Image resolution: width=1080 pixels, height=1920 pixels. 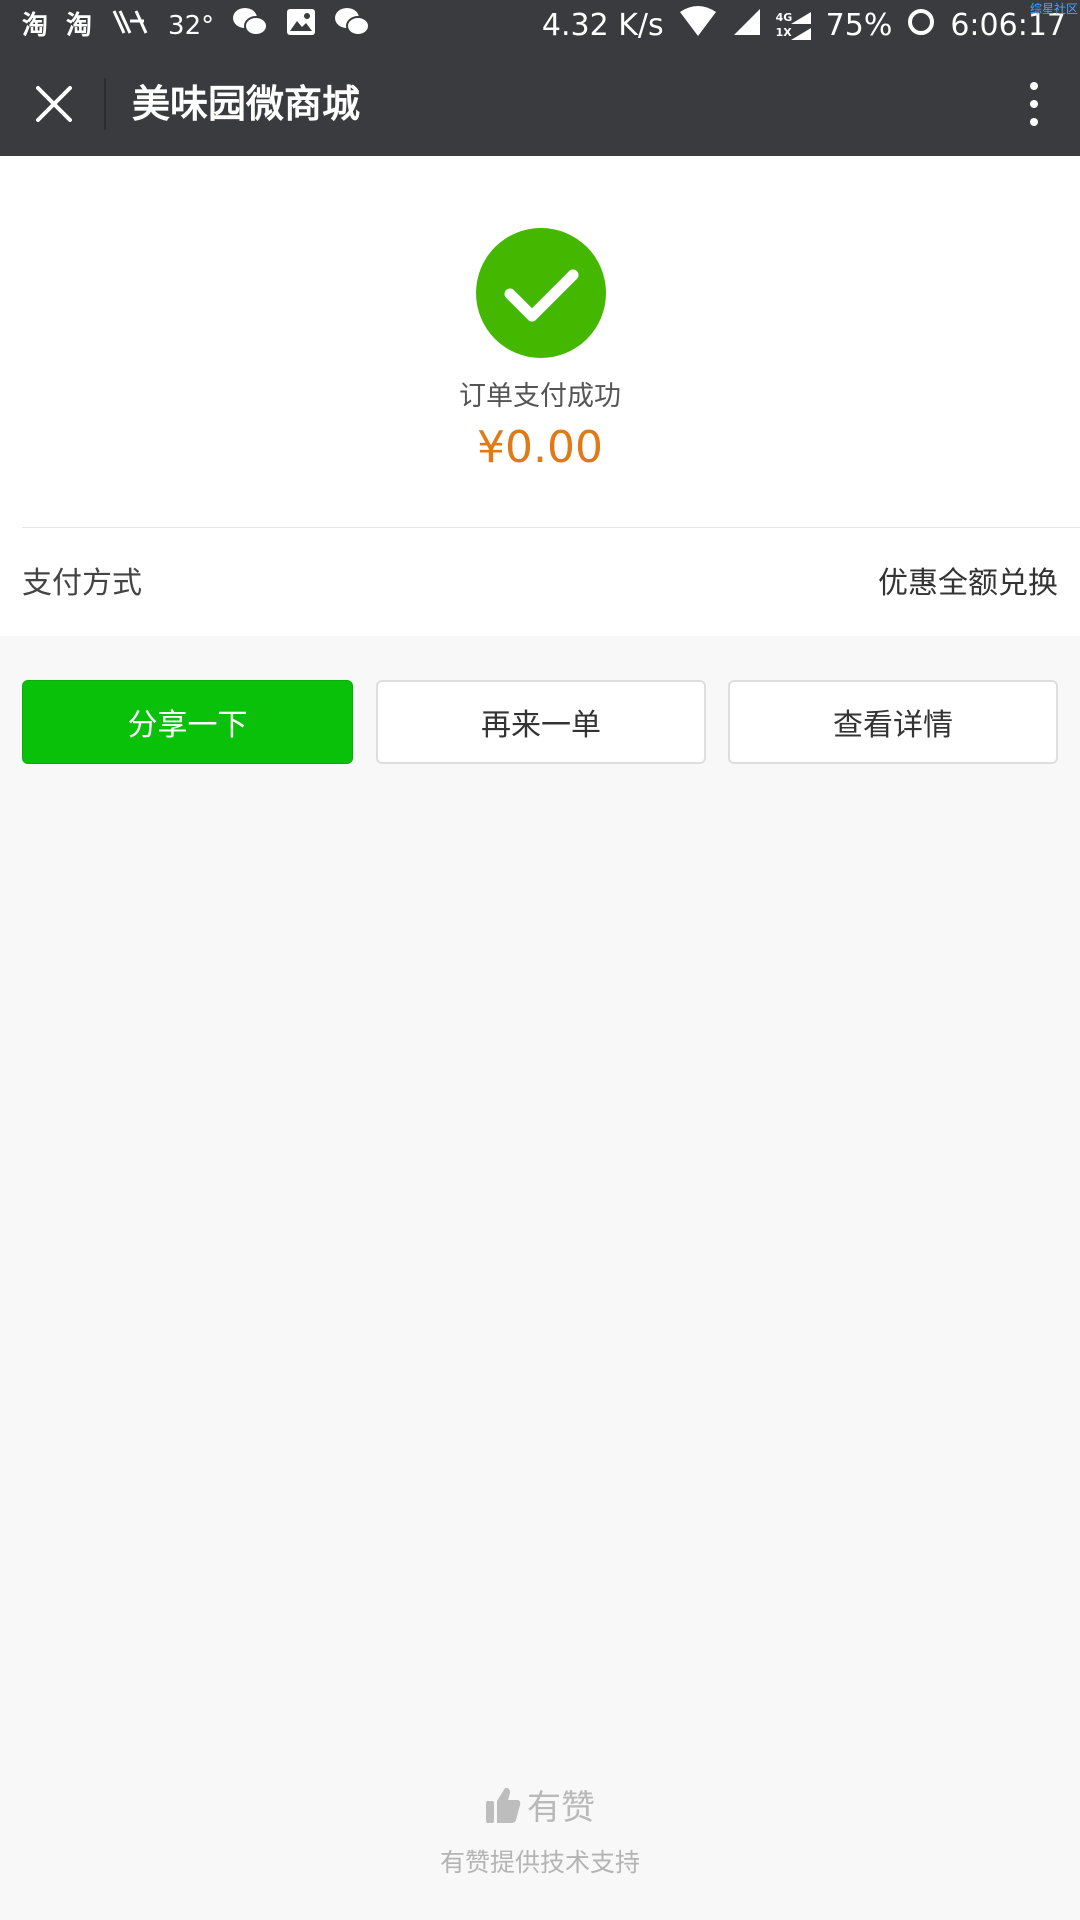 What do you see at coordinates (540, 104) in the screenshot?
I see `title-bar: 美味园微商城` at bounding box center [540, 104].